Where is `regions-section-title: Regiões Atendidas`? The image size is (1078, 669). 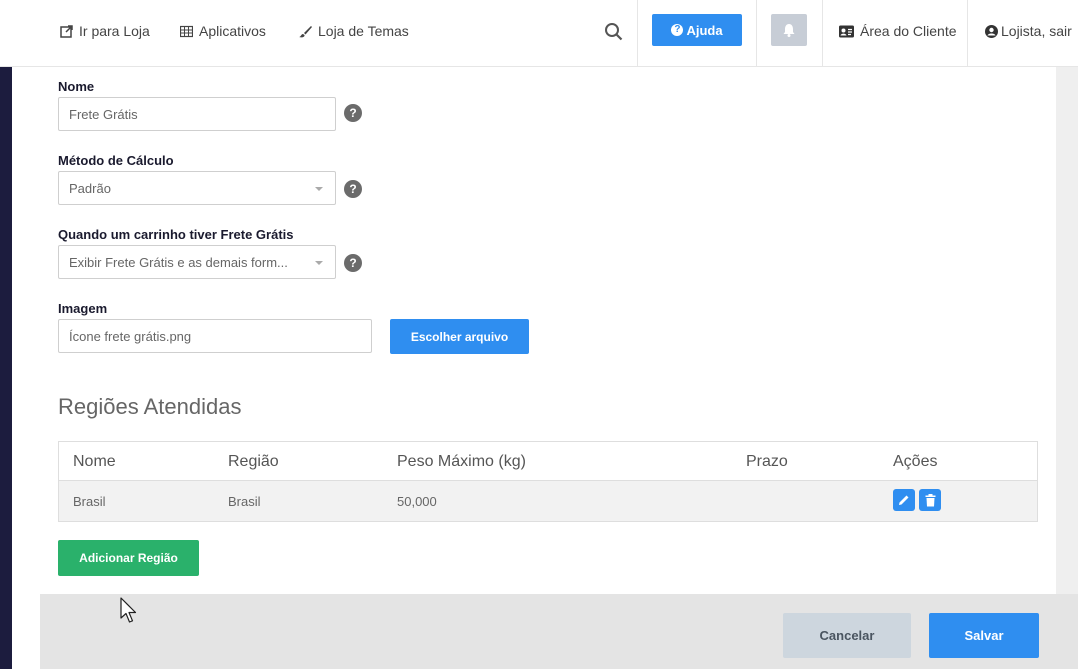 regions-section-title: Regiões Atendidas is located at coordinates (150, 406).